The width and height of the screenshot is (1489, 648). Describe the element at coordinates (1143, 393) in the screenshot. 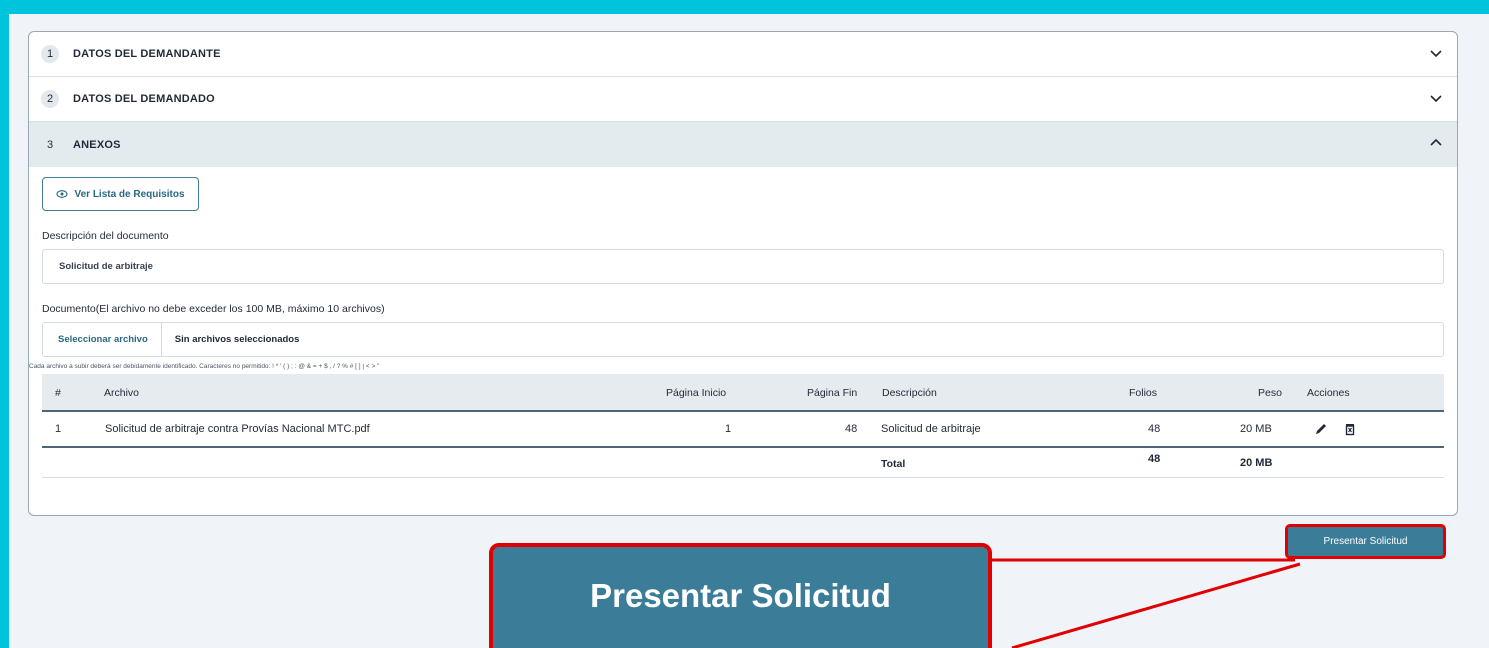

I see `col-folios: Folios` at that location.